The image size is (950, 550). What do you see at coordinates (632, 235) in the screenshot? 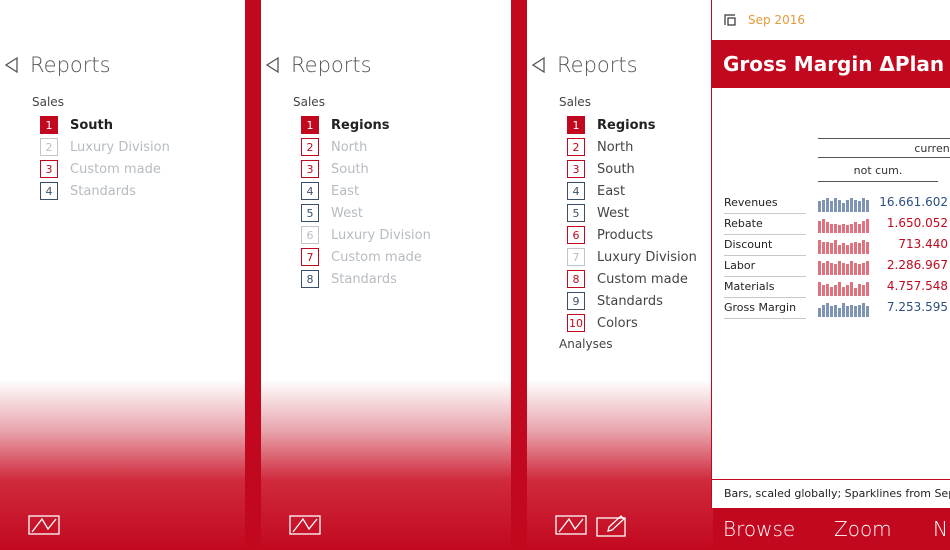
I see `list-item: 6 Products` at bounding box center [632, 235].